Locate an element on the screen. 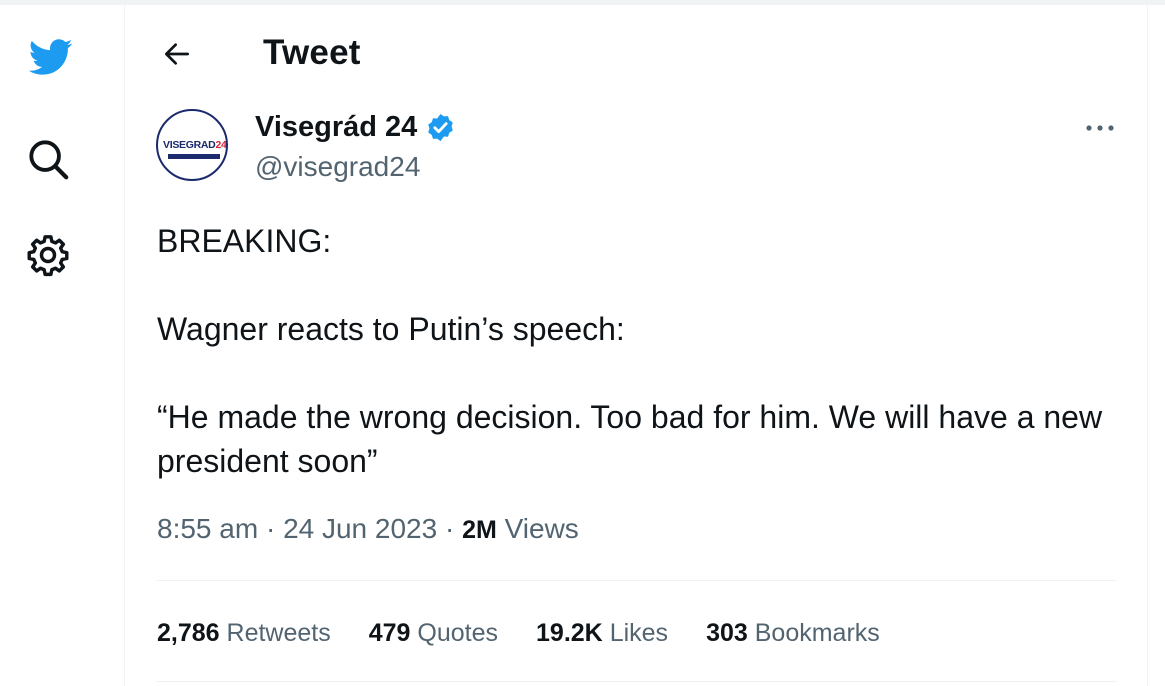 The image size is (1165, 686). quotes-stat: 479 Quotes is located at coordinates (433, 633).